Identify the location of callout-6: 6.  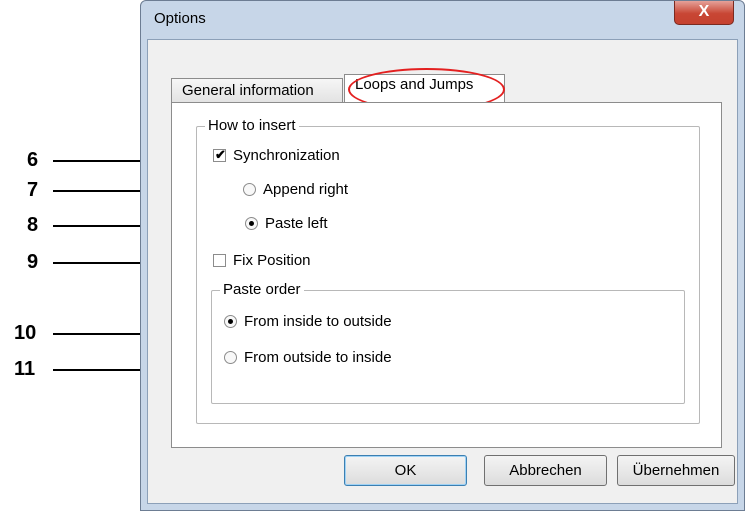
(33, 160).